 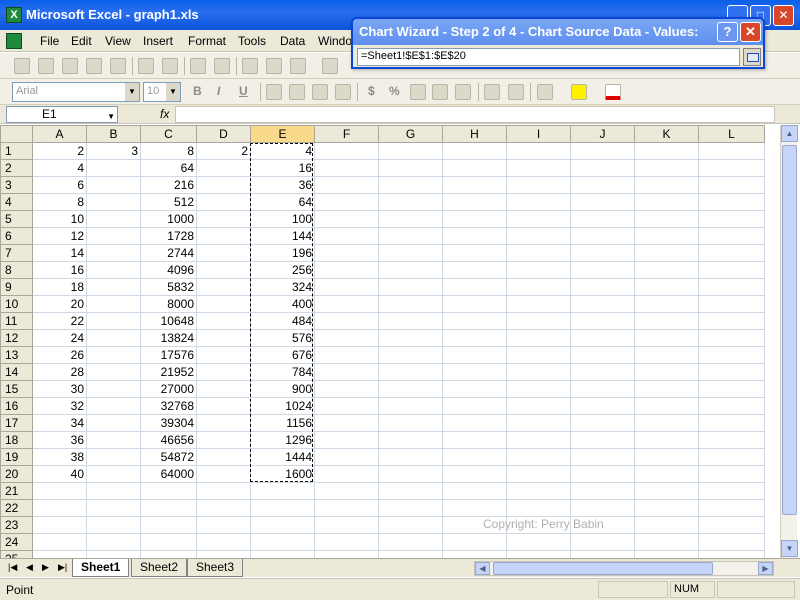 What do you see at coordinates (474, 491) in the screenshot?
I see `cell-h21` at bounding box center [474, 491].